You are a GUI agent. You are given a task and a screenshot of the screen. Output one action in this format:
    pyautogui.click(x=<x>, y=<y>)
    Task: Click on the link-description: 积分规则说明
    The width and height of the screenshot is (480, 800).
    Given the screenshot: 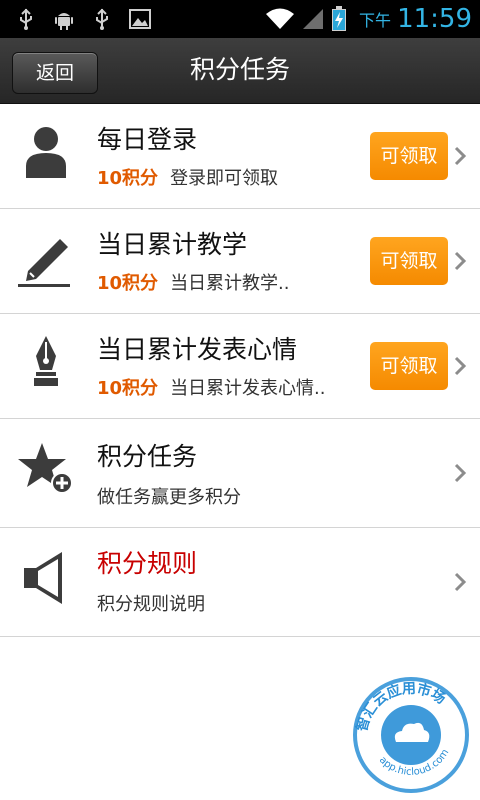 What is the action you would take?
    pyautogui.click(x=151, y=604)
    